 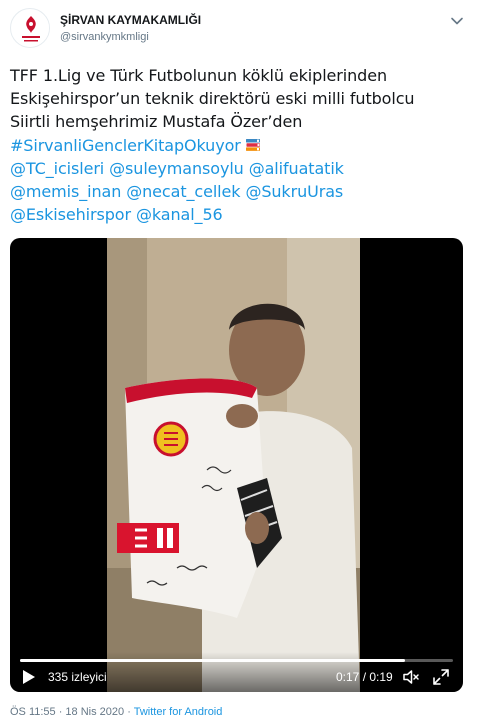 I want to click on mention-link: @necat_cellek, so click(x=183, y=191).